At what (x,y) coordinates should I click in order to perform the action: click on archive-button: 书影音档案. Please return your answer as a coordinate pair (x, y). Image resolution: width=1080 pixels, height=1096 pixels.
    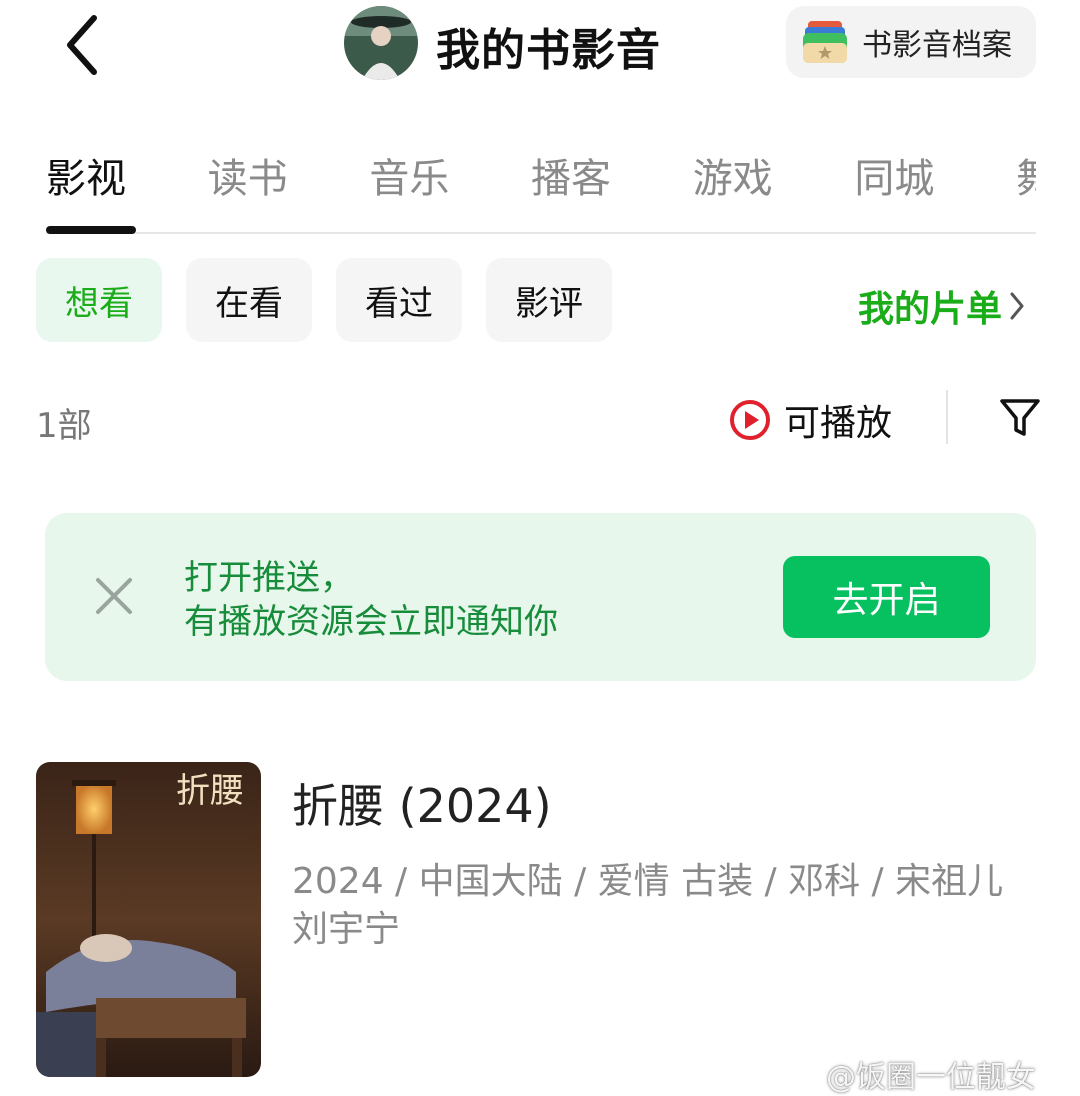
    Looking at the image, I should click on (911, 42).